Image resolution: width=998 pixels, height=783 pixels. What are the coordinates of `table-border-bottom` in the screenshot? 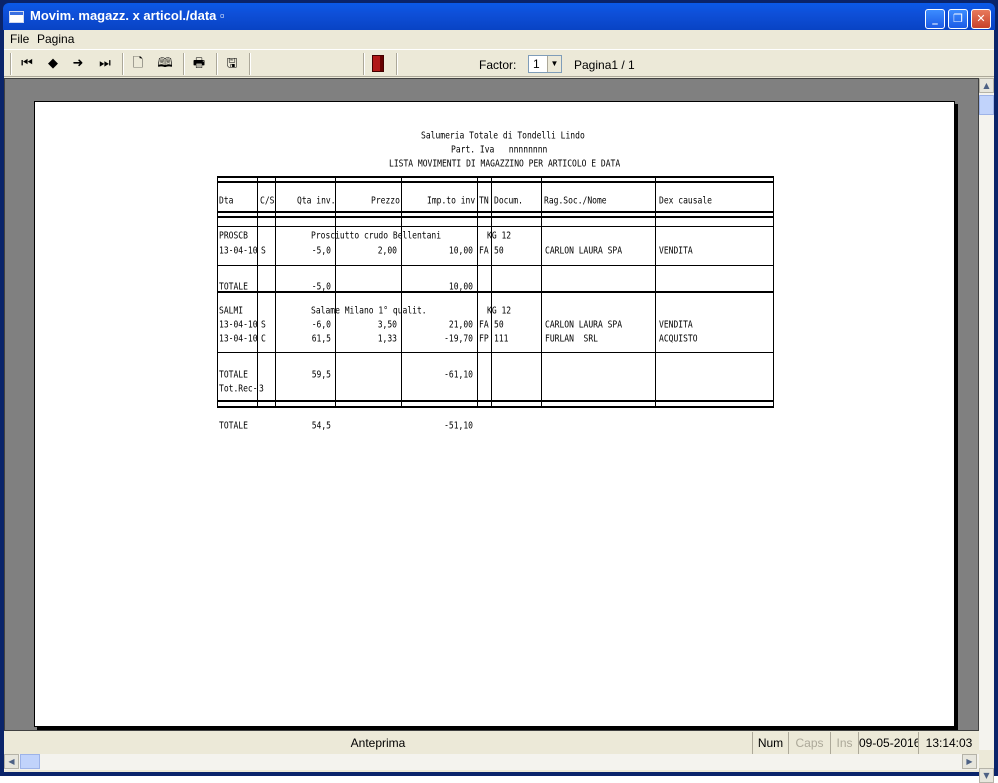 It's located at (495, 401).